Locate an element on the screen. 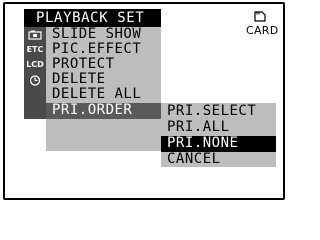 The width and height of the screenshot is (320, 240). clock-icon-graphic is located at coordinates (35, 80).